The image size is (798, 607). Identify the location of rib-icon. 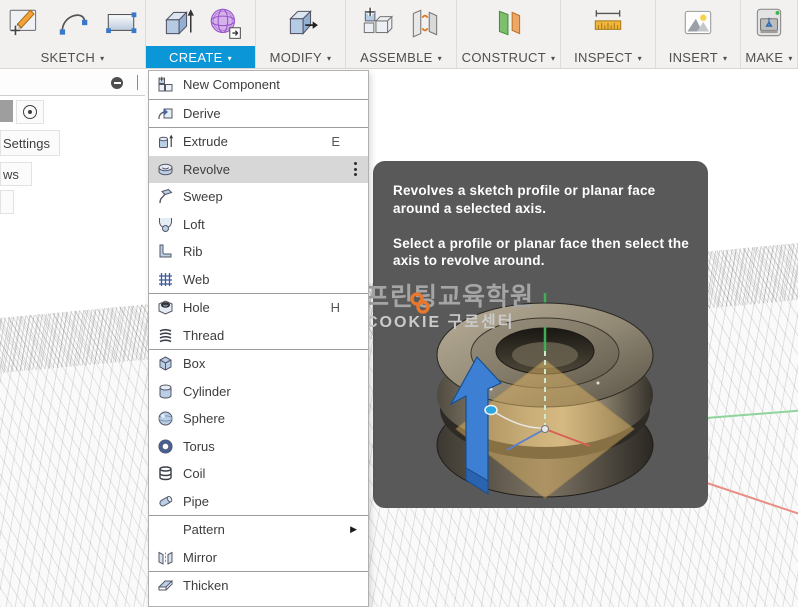
(165, 251).